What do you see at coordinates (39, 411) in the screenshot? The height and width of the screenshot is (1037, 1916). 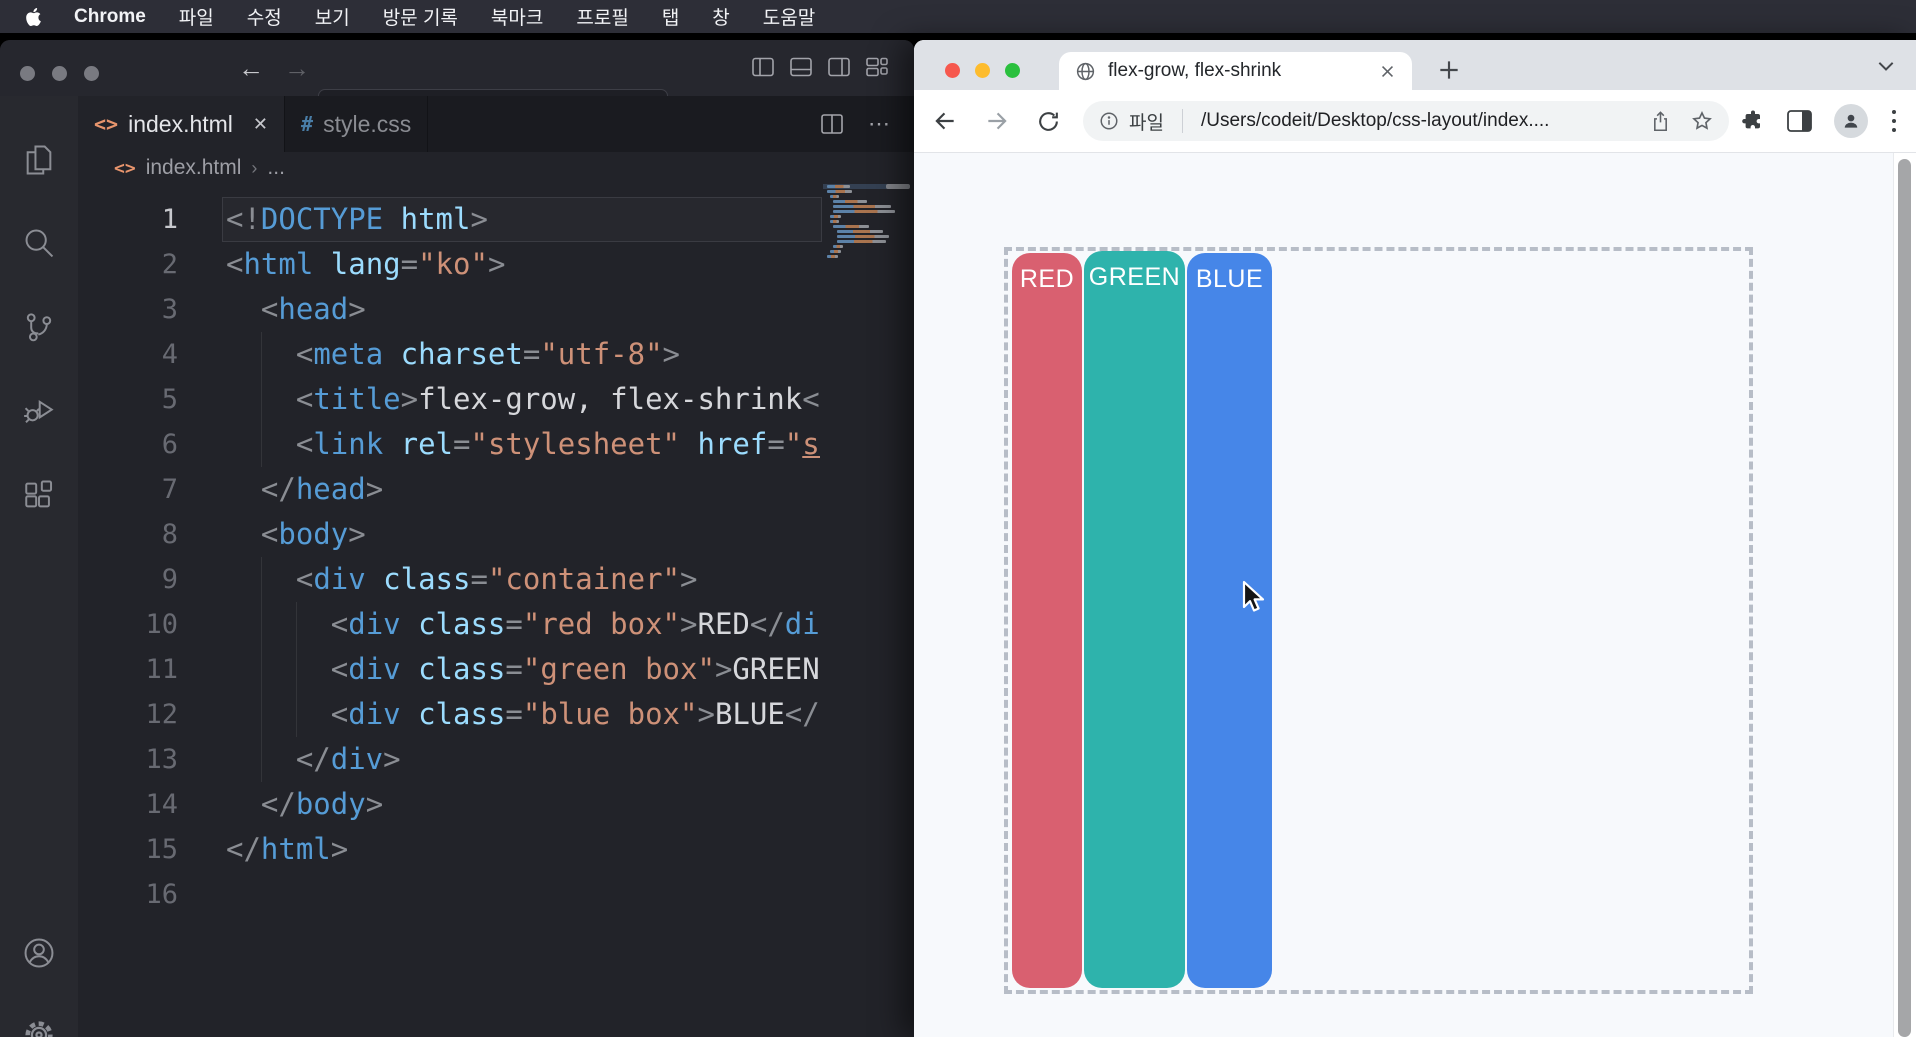 I see `run-debug-icon` at bounding box center [39, 411].